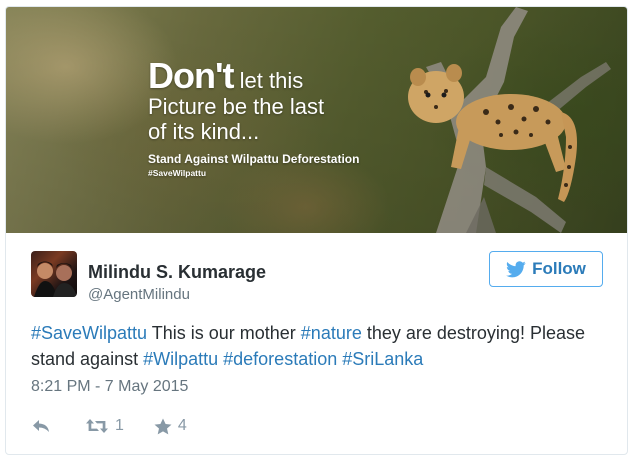 Image resolution: width=633 pixels, height=464 pixels. What do you see at coordinates (271, 80) in the screenshot?
I see `caption-let-this: let this` at bounding box center [271, 80].